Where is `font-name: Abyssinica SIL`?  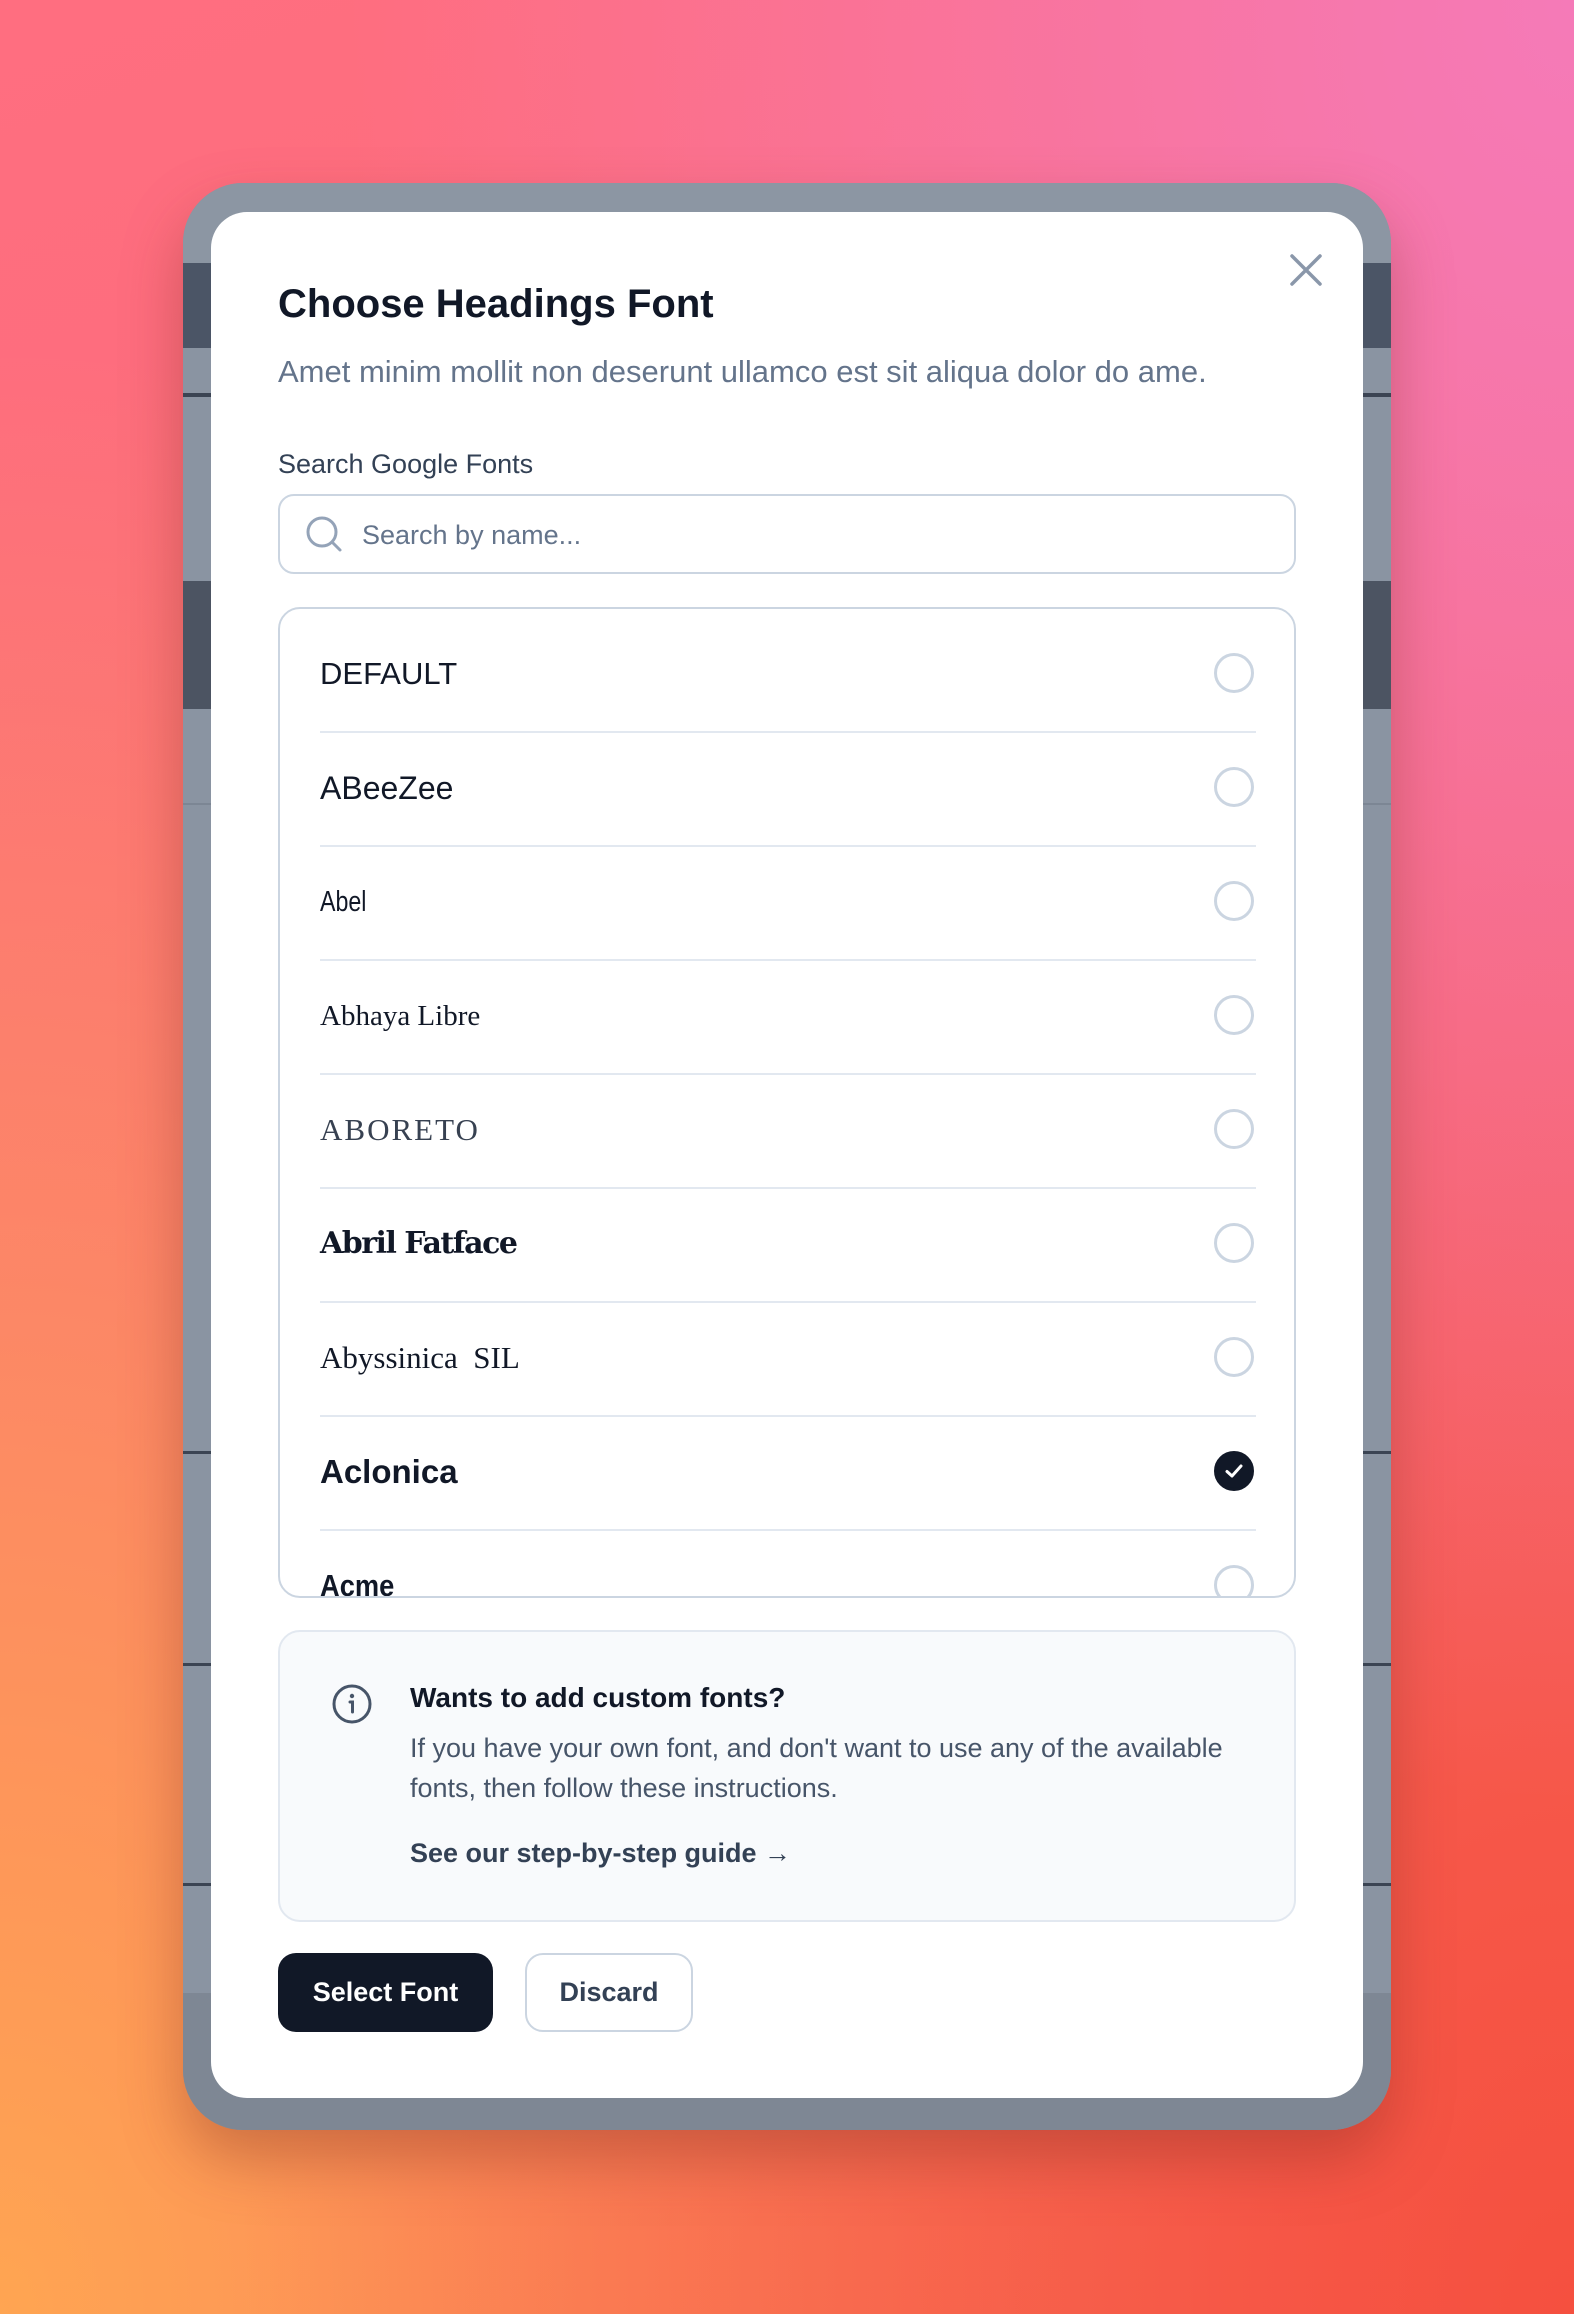
font-name: Abyssinica SIL is located at coordinates (420, 1357).